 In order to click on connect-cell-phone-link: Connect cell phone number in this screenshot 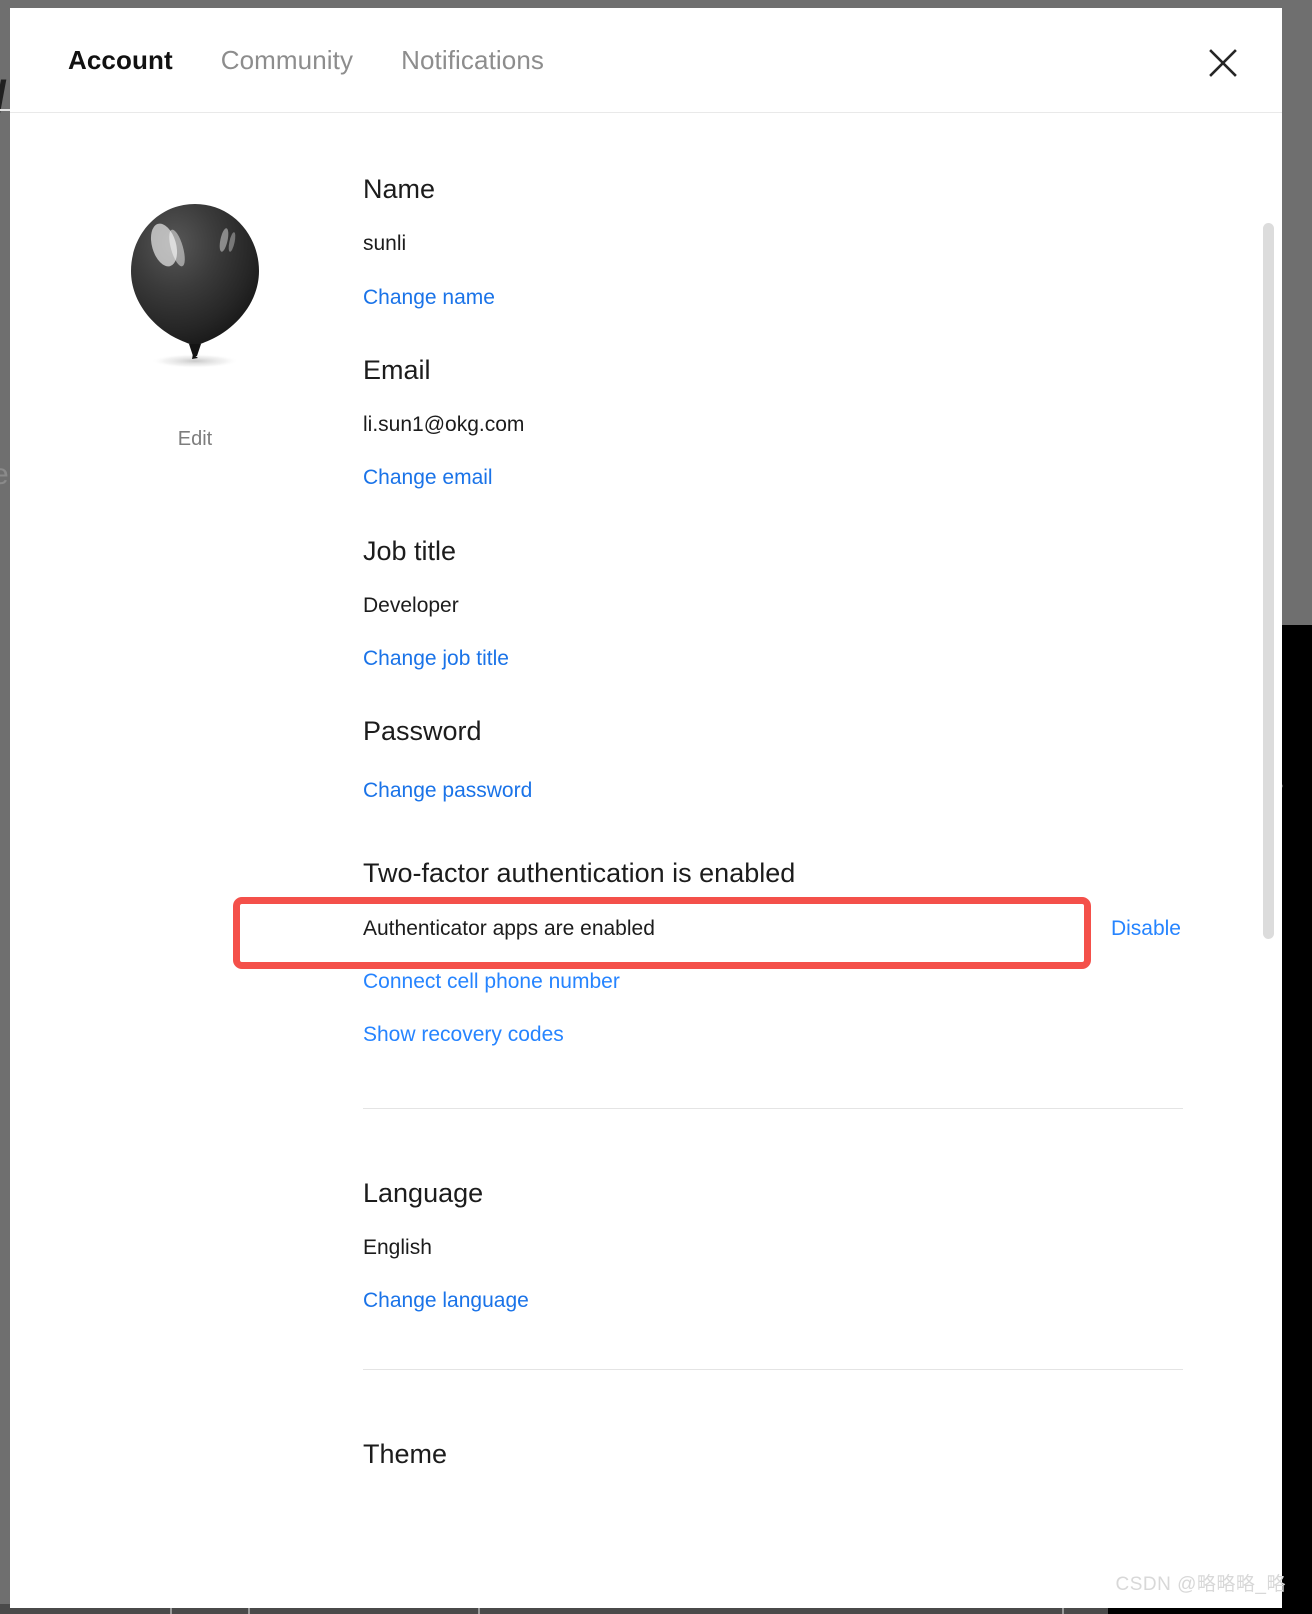, I will do `click(491, 981)`.